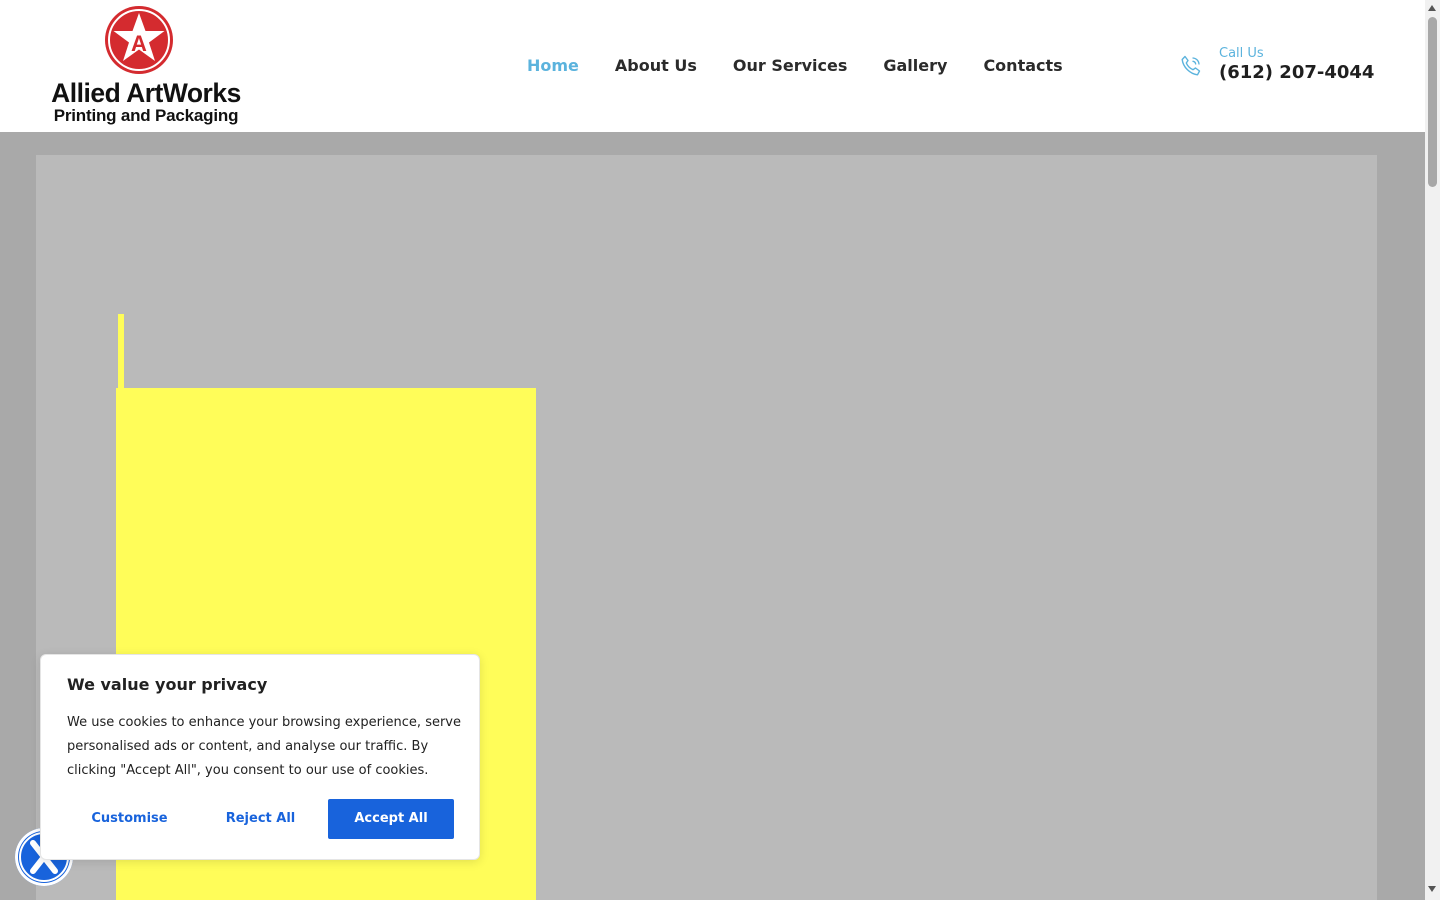 Image resolution: width=1440 pixels, height=900 pixels. I want to click on call-us-block: Call Us (612) 207-4044, so click(1278, 68).